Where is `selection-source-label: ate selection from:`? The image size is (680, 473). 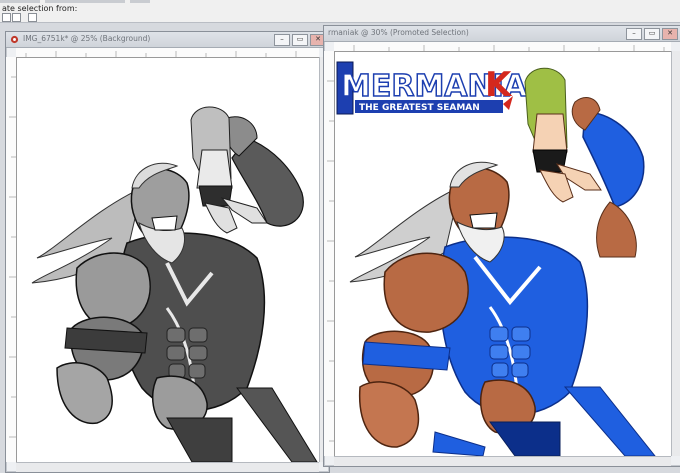 selection-source-label: ate selection from: is located at coordinates (40, 8).